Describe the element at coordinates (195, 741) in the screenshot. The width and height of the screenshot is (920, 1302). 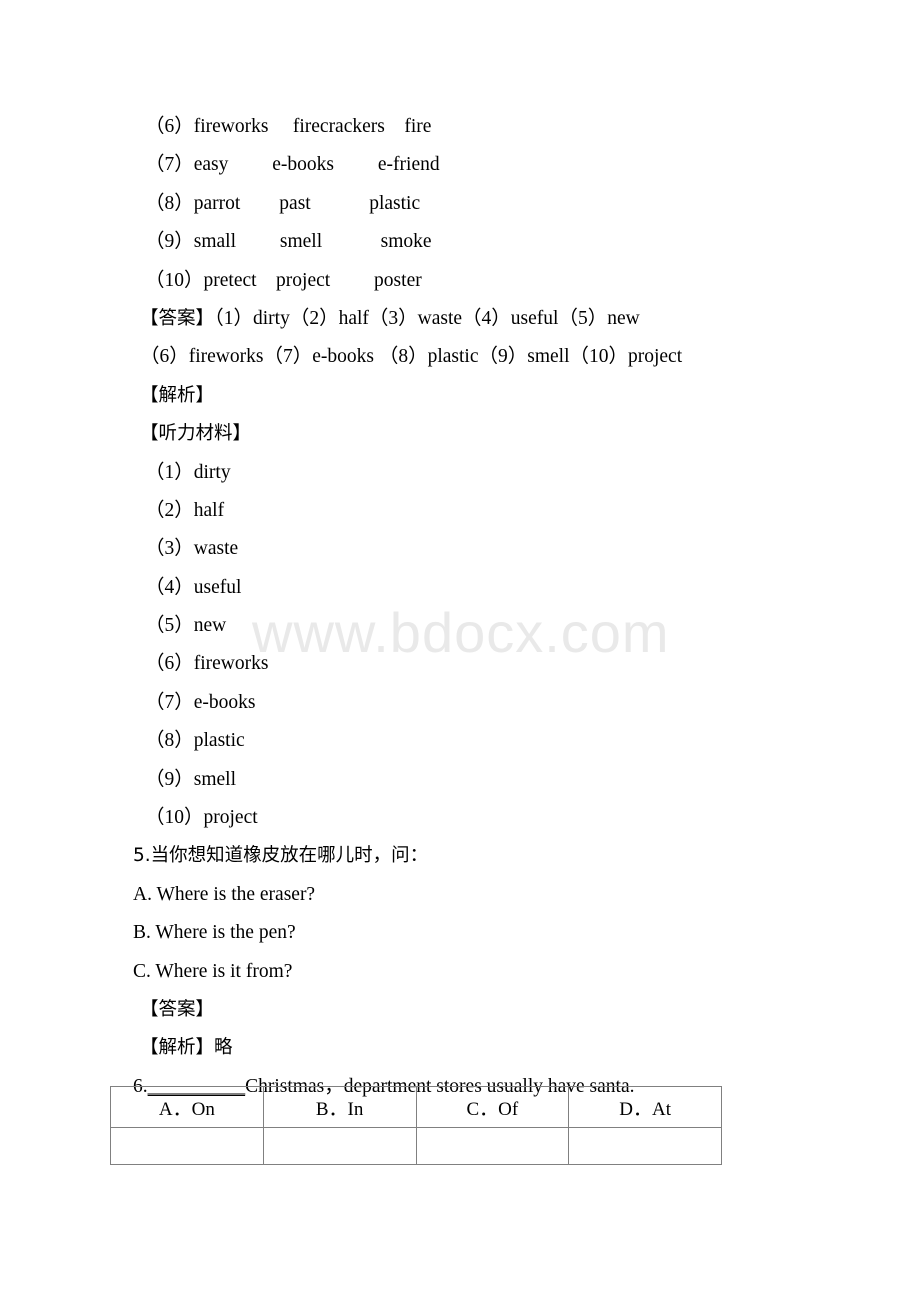
I see `listening-item: （8）plastic` at that location.